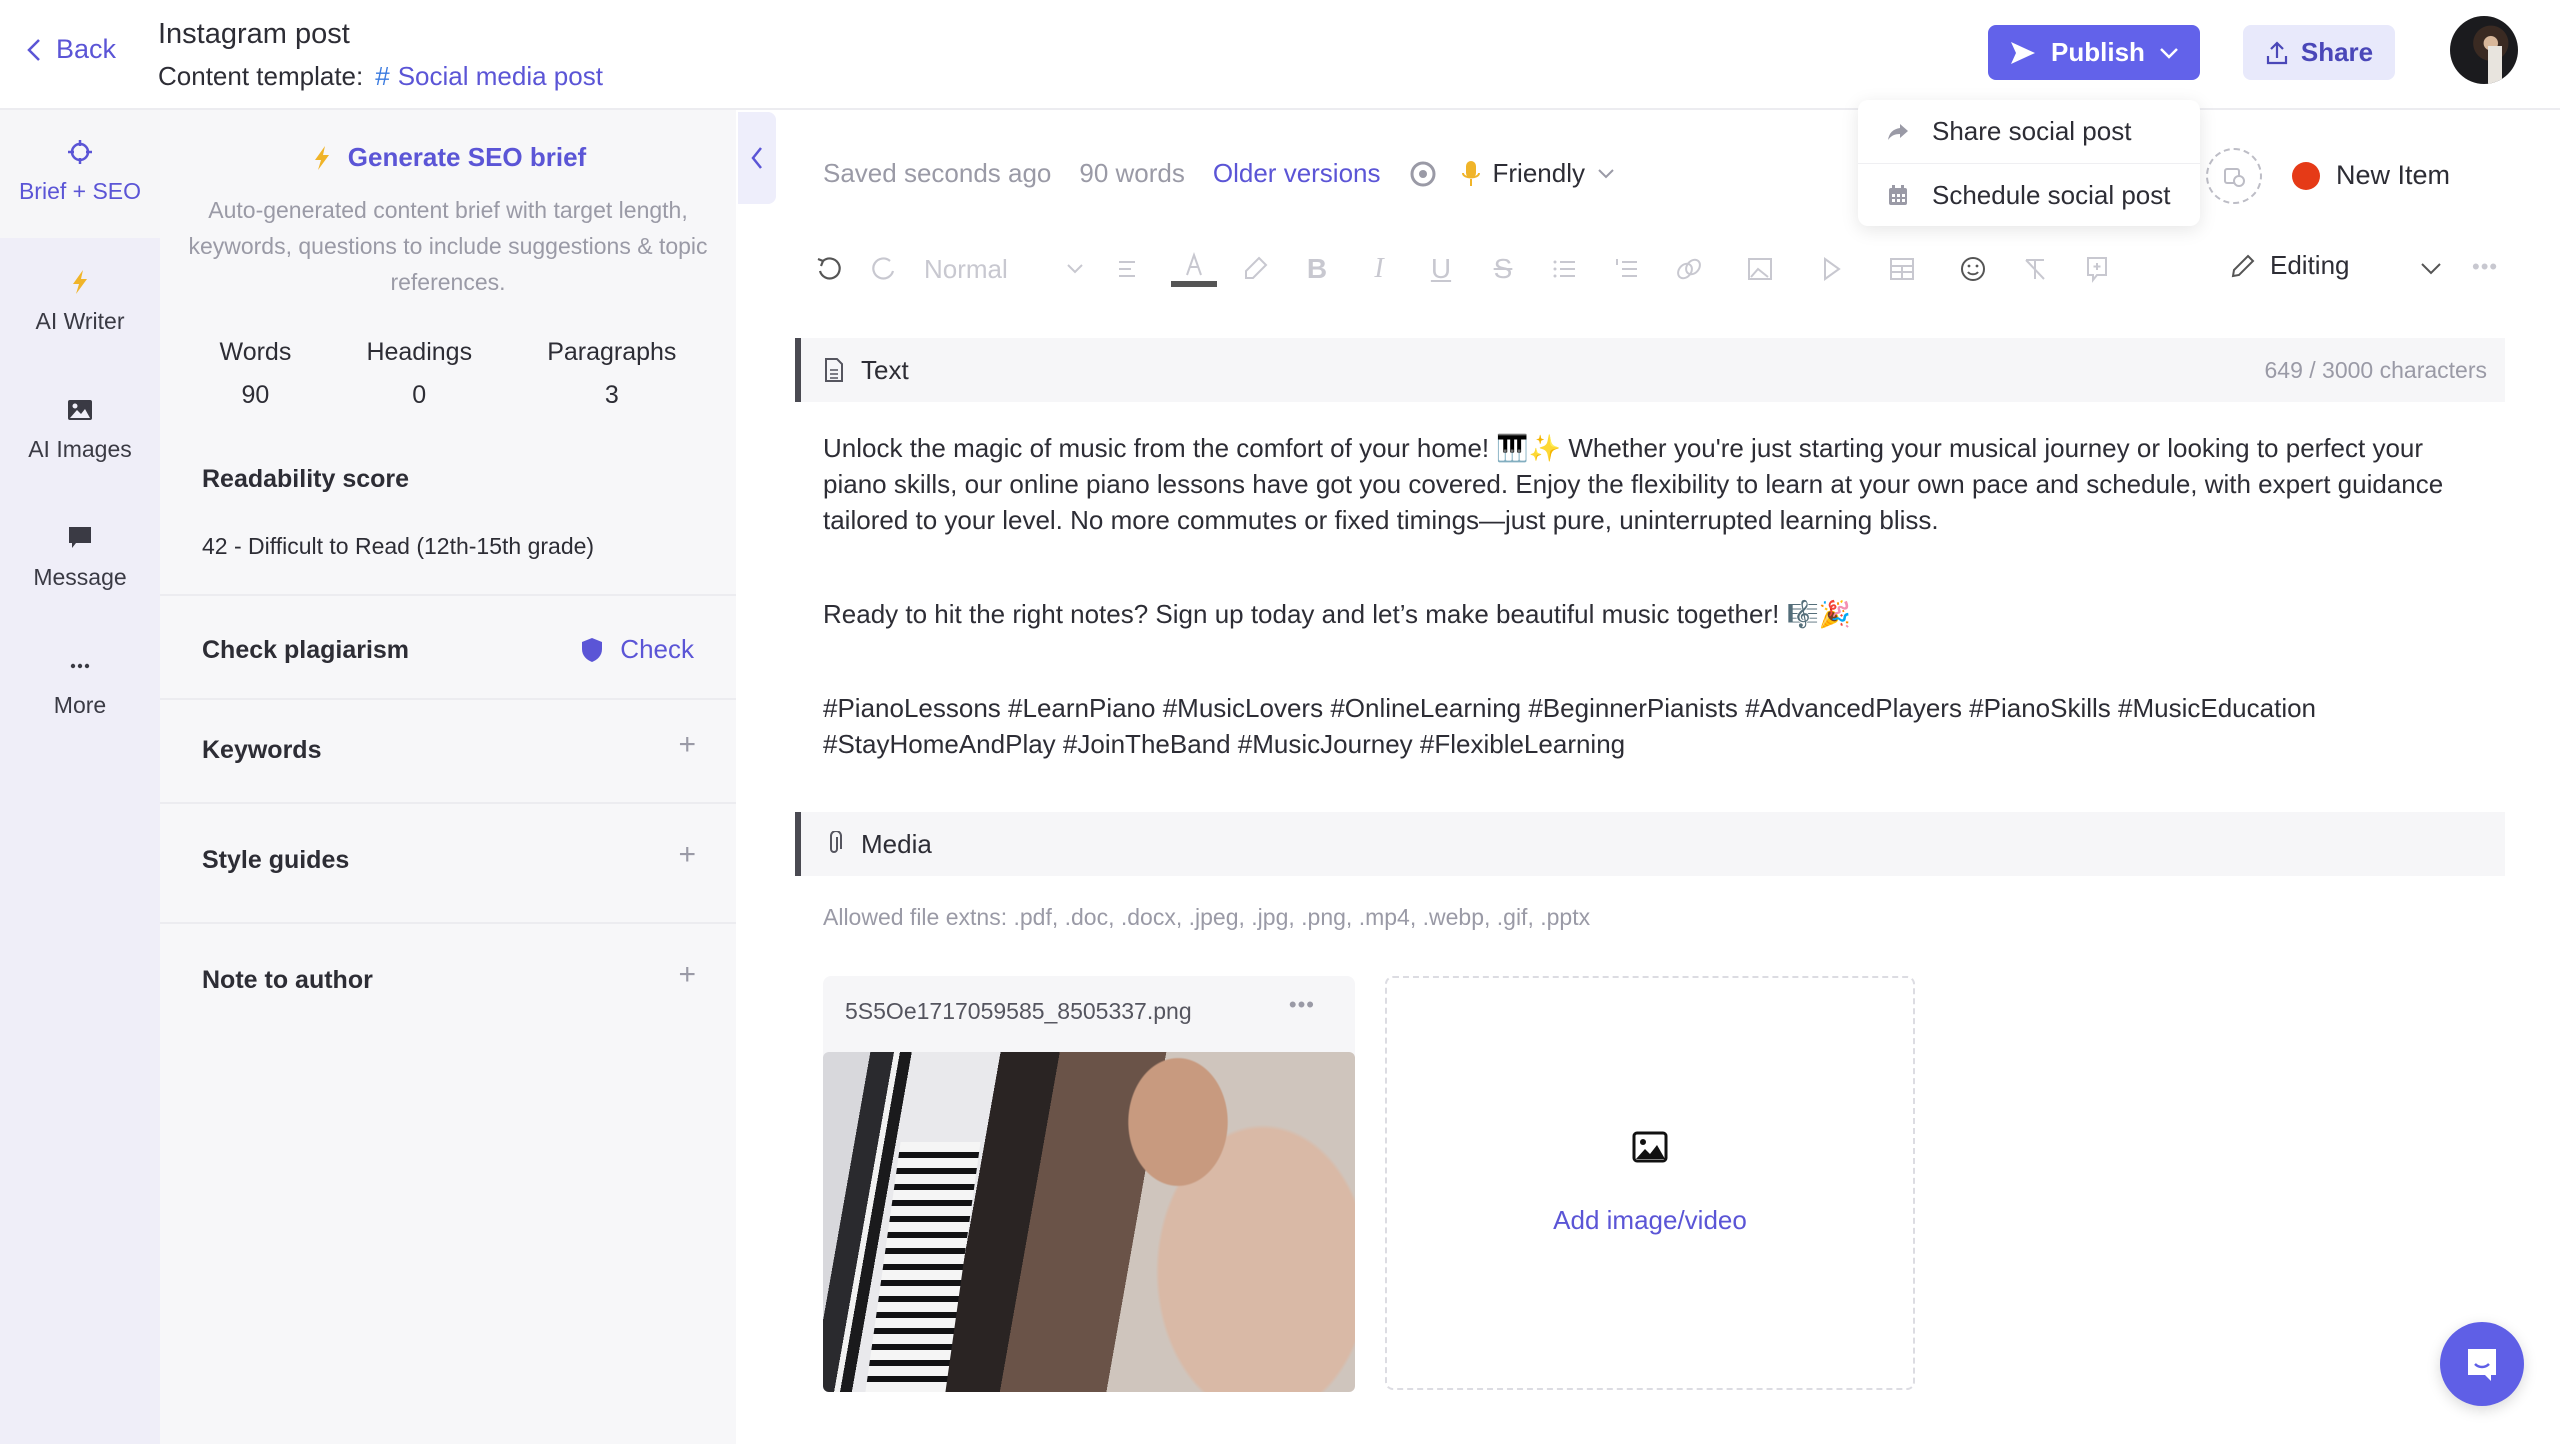 This screenshot has height=1444, width=2560. What do you see at coordinates (2485, 267) in the screenshot?
I see `toolbar-more-button: •••` at bounding box center [2485, 267].